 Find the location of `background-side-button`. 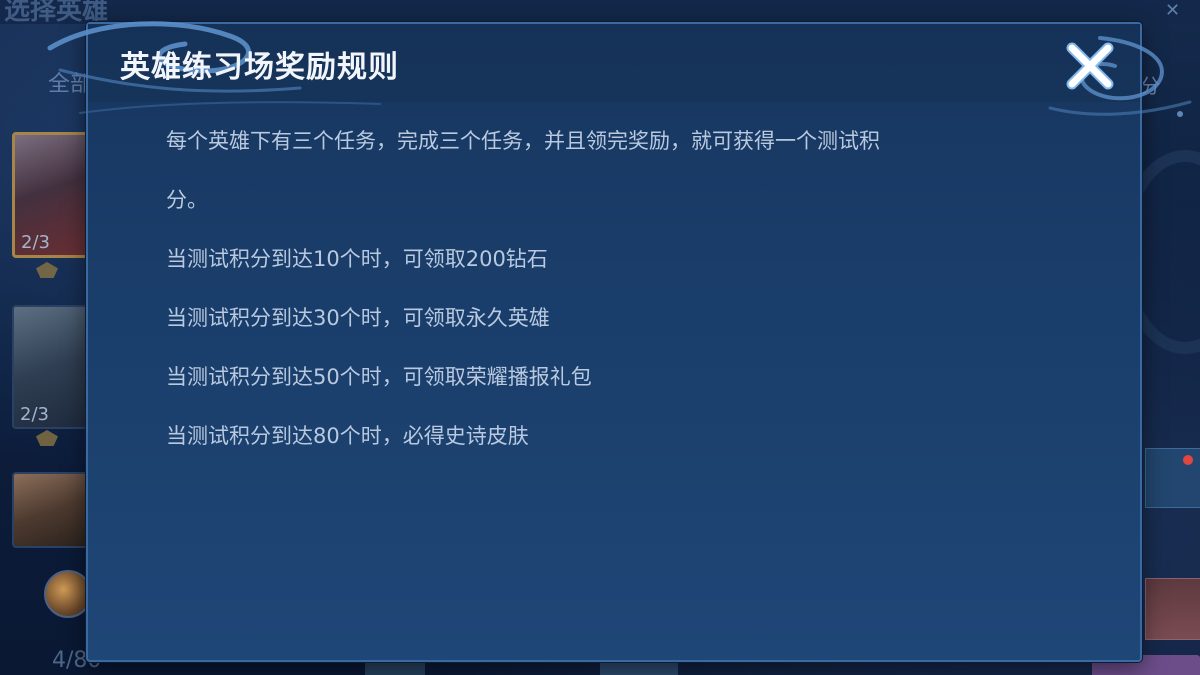

background-side-button is located at coordinates (1172, 478).